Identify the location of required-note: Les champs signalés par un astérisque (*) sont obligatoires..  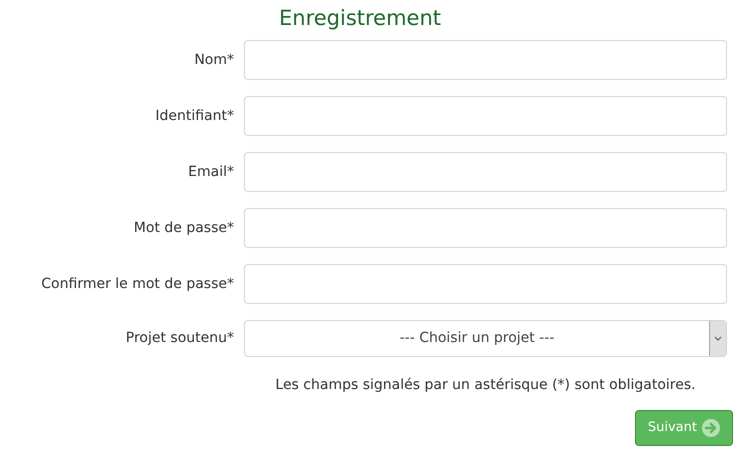
(485, 385).